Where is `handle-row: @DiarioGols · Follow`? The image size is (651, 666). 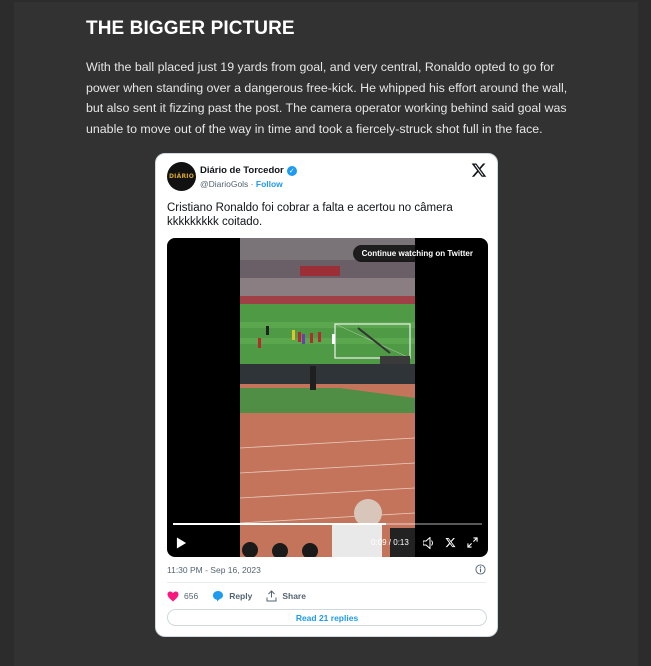 handle-row: @DiarioGols · Follow is located at coordinates (241, 184).